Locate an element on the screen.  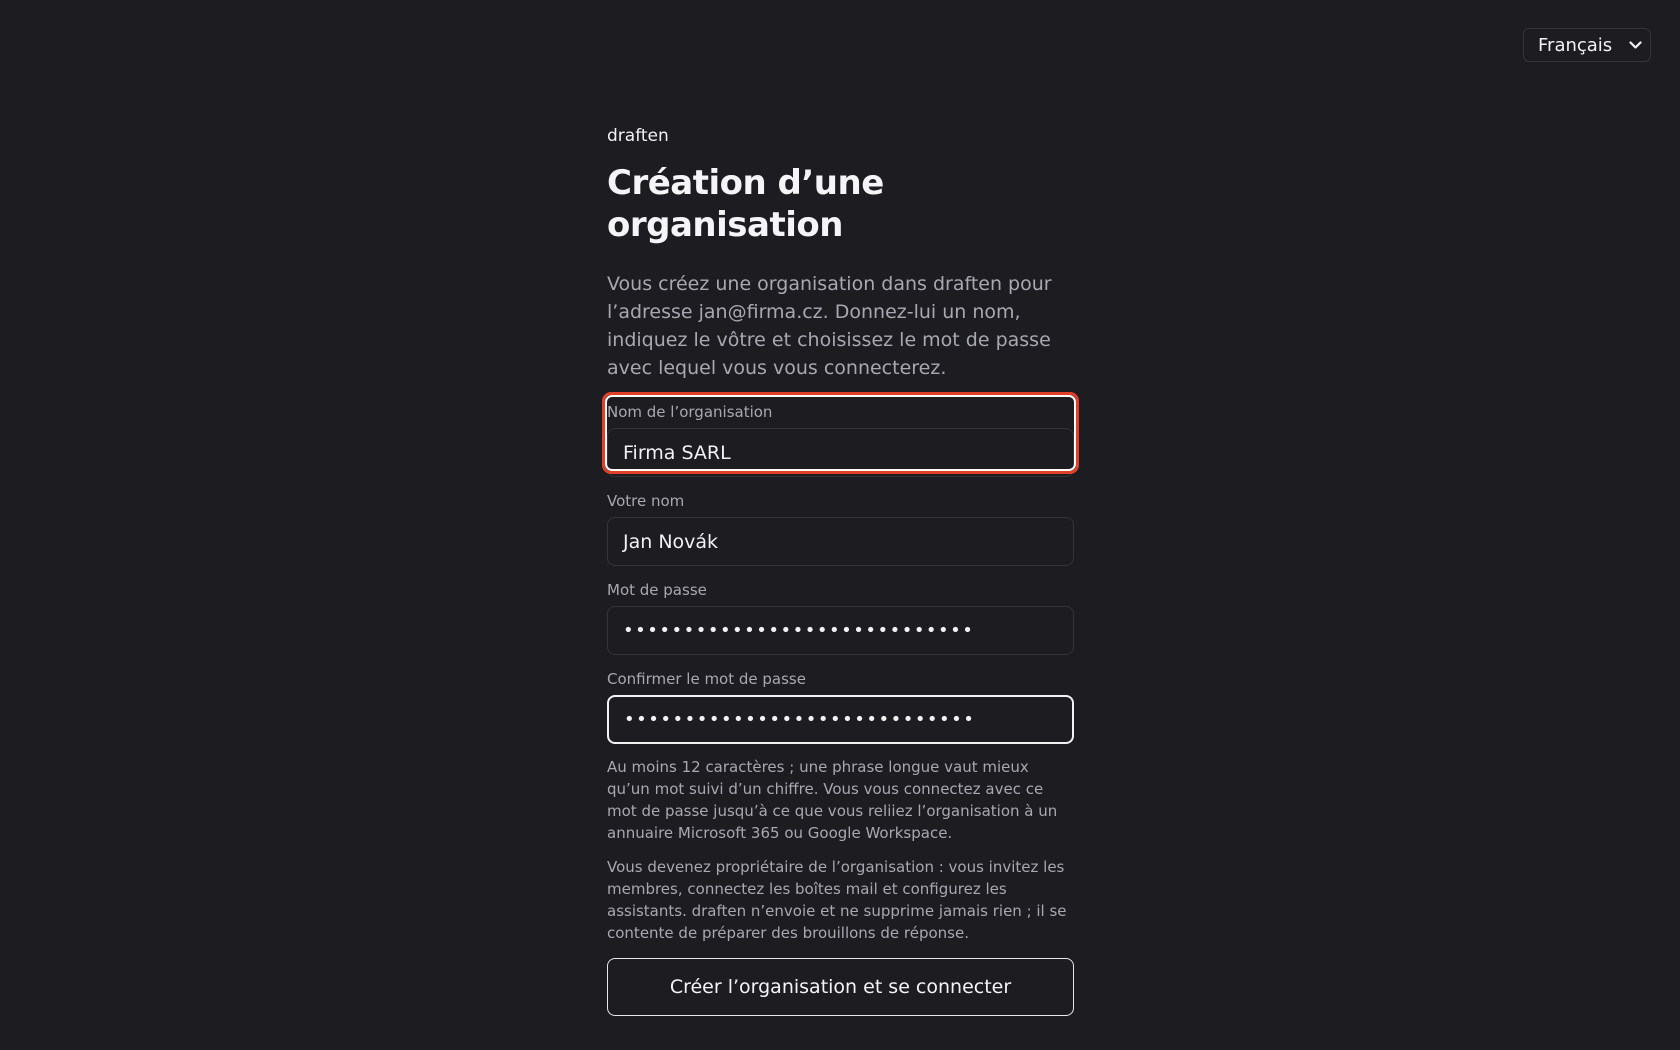
confirm-password-label: Confirmer le mot de passe is located at coordinates (706, 679).